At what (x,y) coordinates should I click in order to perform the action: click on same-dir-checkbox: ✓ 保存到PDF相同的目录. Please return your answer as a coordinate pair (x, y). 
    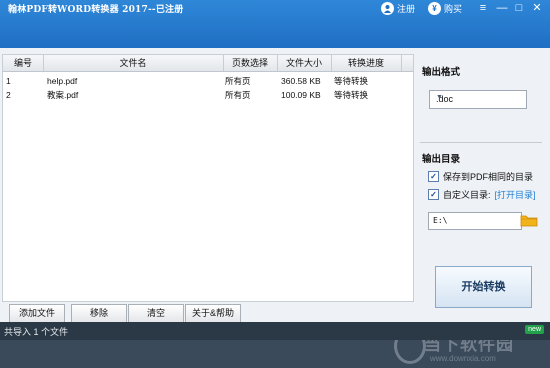
    Looking at the image, I should click on (480, 176).